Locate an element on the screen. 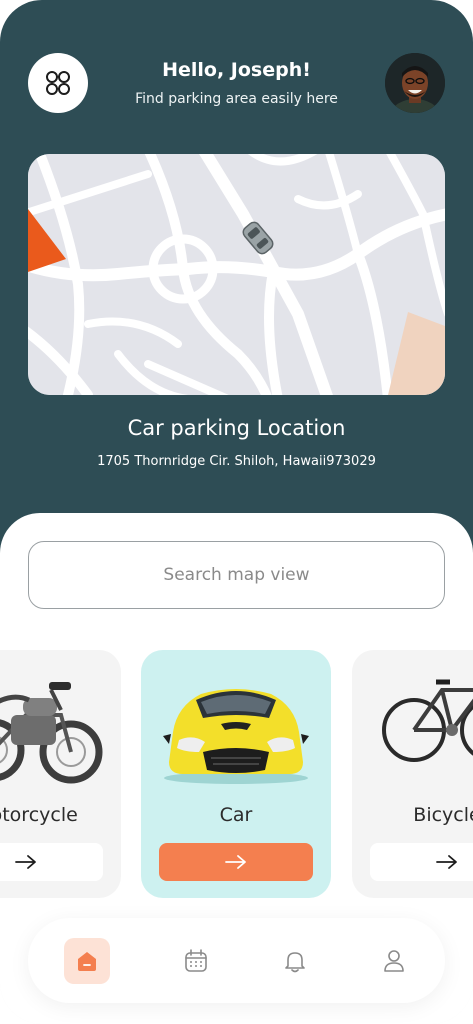 The width and height of the screenshot is (473, 1024). nav-home is located at coordinates (87, 961).